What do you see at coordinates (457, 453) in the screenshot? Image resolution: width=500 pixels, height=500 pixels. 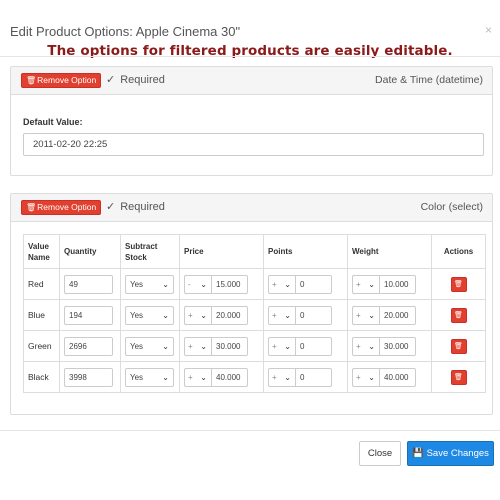 I see `save-changes-label: Save Changes` at bounding box center [457, 453].